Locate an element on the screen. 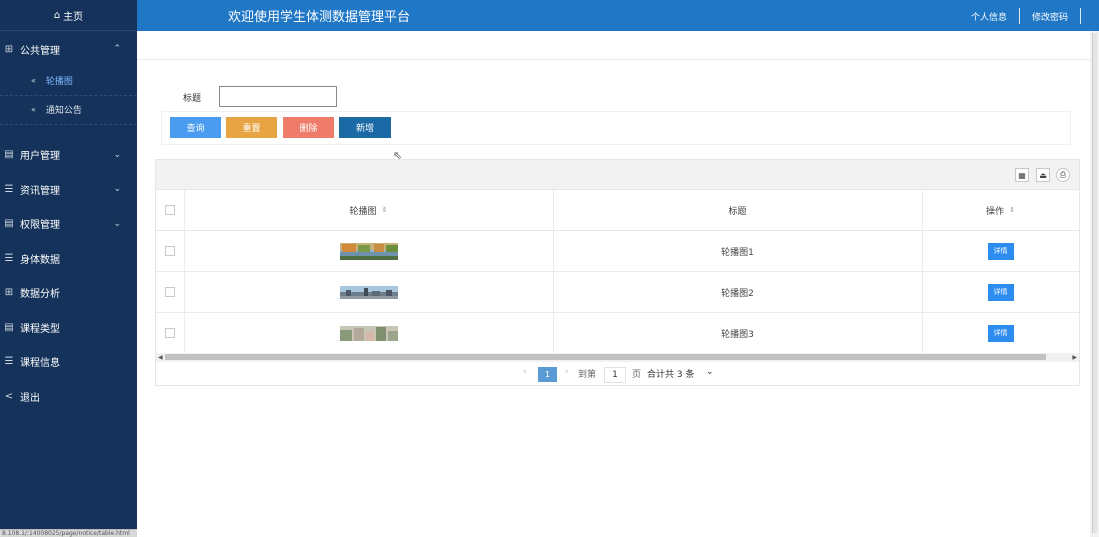 The height and width of the screenshot is (537, 1099). menu-label: 课程信息 is located at coordinates (40, 364).